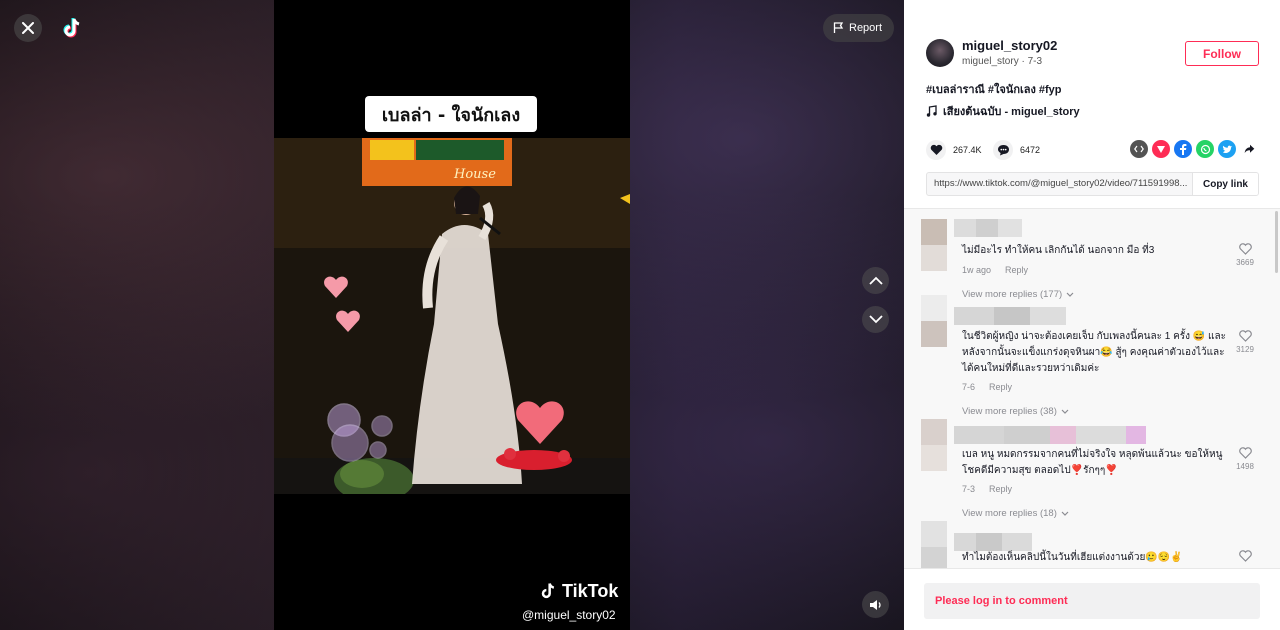 This screenshot has height=630, width=1280. Describe the element at coordinates (969, 387) in the screenshot. I see `comment-time: 7-6` at that location.